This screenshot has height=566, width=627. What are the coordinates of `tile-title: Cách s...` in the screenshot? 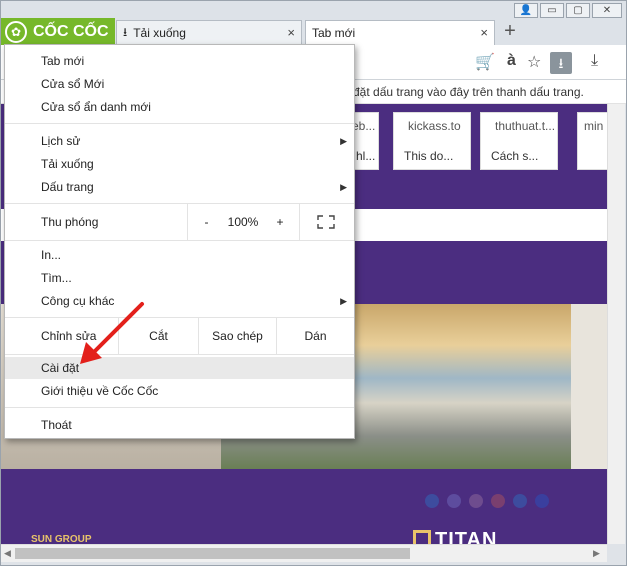 It's located at (515, 156).